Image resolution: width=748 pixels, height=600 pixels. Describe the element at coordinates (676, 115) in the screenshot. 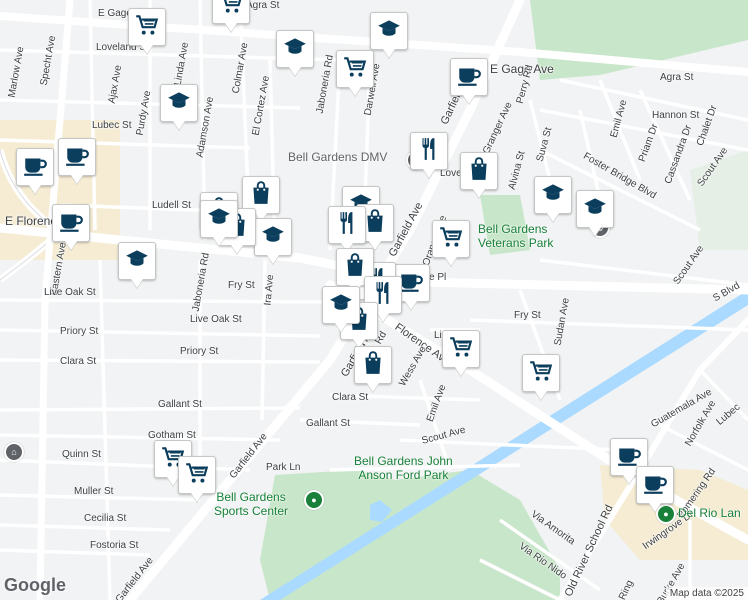

I see `street-label: Hannon St` at that location.